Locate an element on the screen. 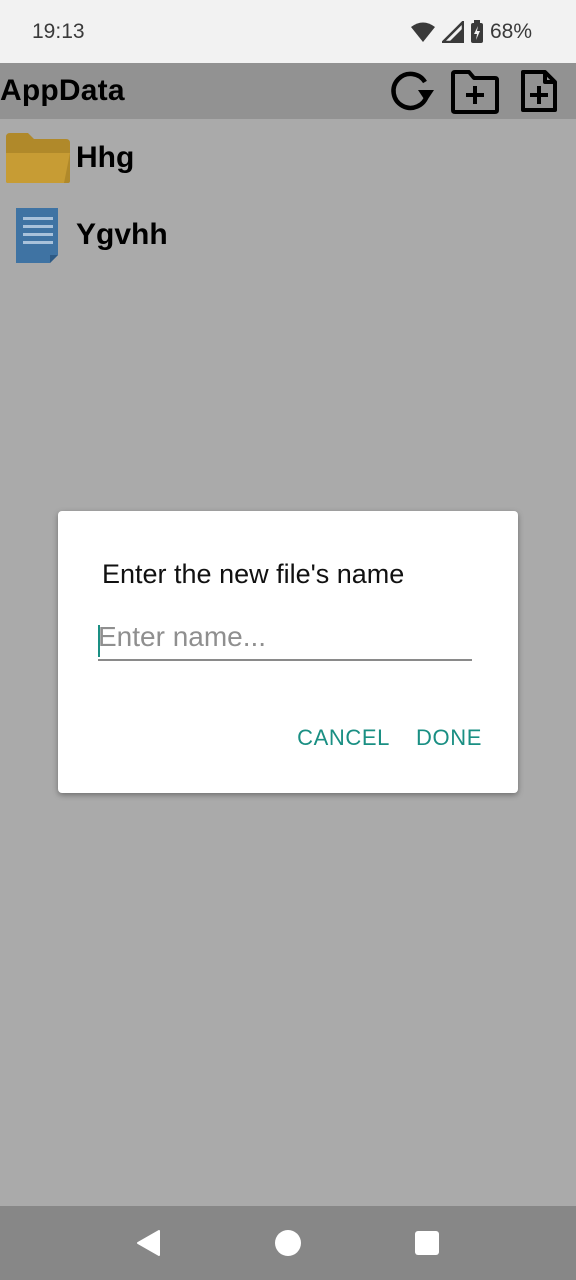  status-time: 19:13 is located at coordinates (58, 31).